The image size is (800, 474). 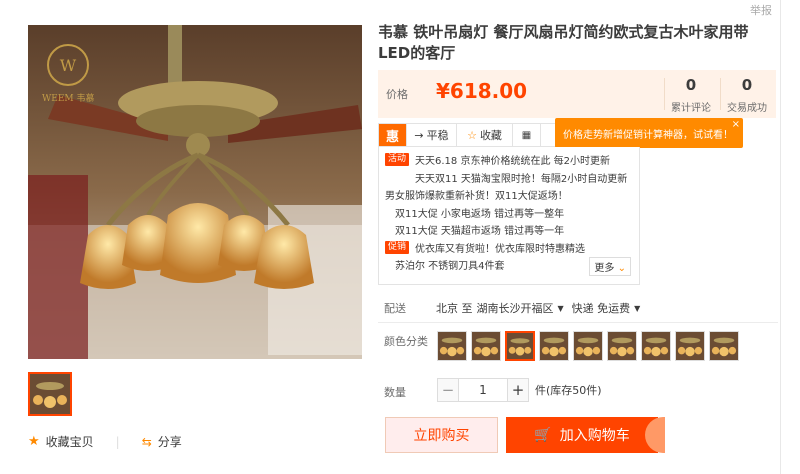 What do you see at coordinates (476, 197) in the screenshot?
I see `promo-text: 男女服饰爆款重新补货！双11大促返场！` at bounding box center [476, 197].